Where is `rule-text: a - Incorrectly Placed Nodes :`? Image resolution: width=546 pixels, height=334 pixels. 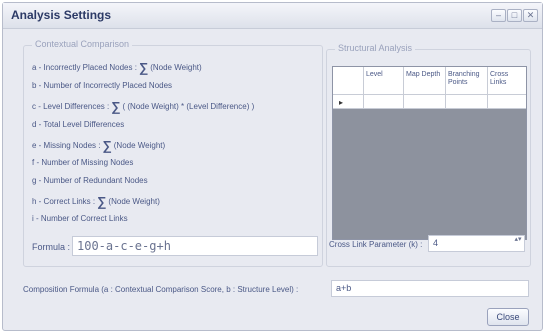 rule-text: a - Incorrectly Placed Nodes : is located at coordinates (84, 67).